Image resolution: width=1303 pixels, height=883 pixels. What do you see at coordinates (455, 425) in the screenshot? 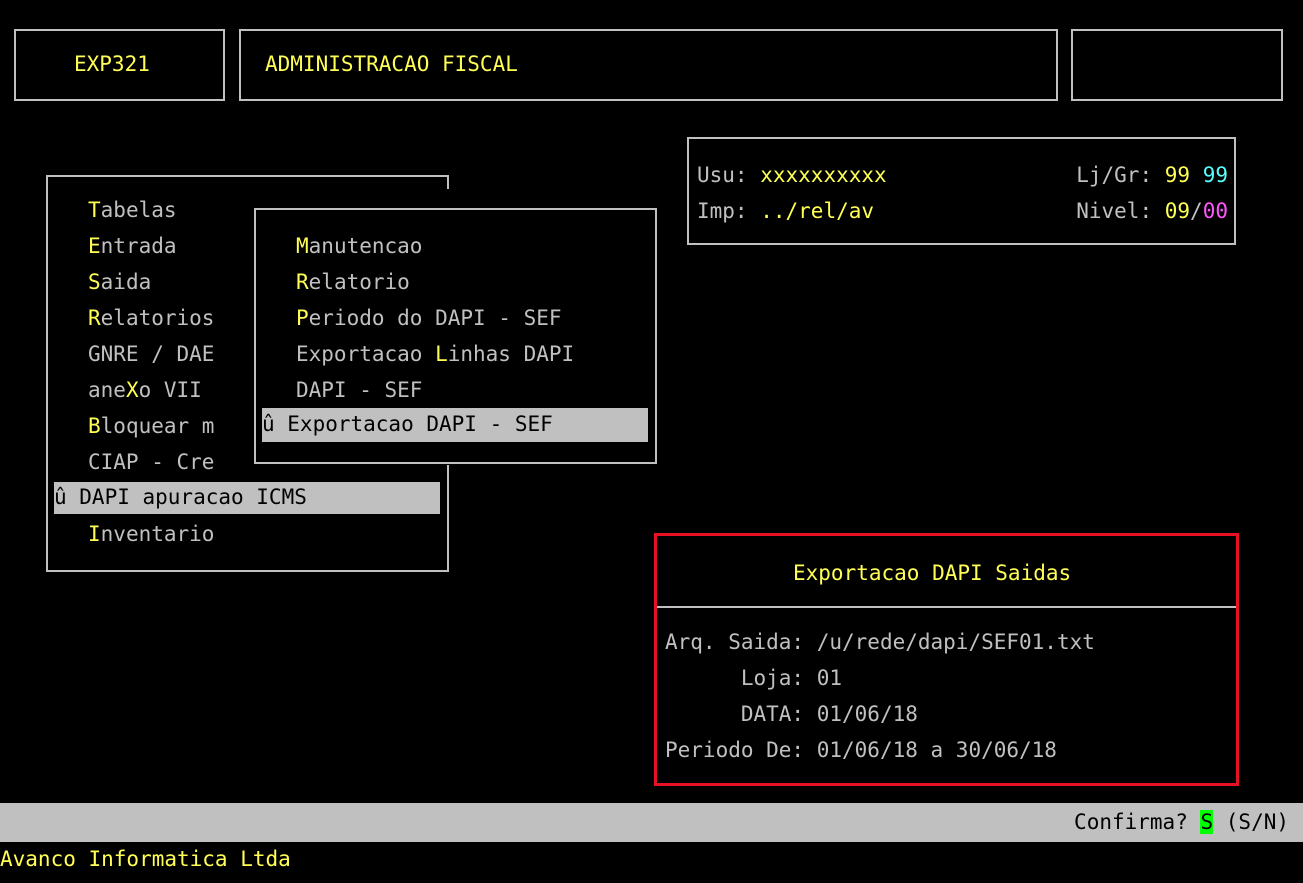
I see `submenu-item-exportacao-dapi-selected: û Exportacao DAPI - SEF` at bounding box center [455, 425].